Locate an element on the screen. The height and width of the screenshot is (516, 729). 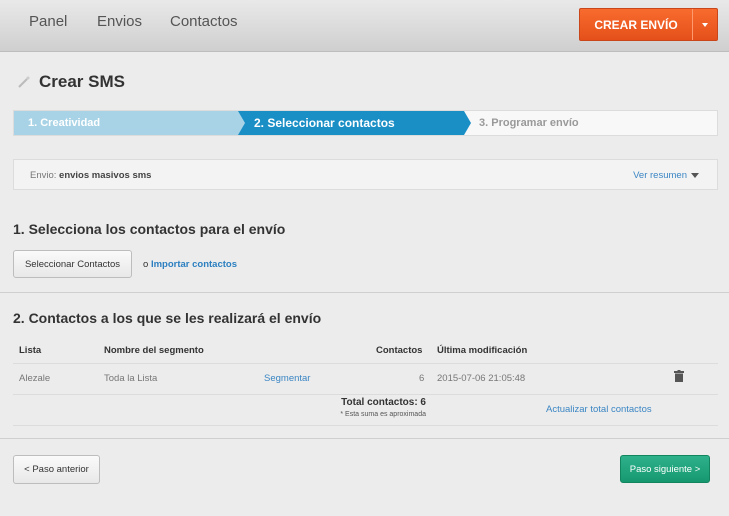
segmentar-link: Segmentar is located at coordinates (287, 378).